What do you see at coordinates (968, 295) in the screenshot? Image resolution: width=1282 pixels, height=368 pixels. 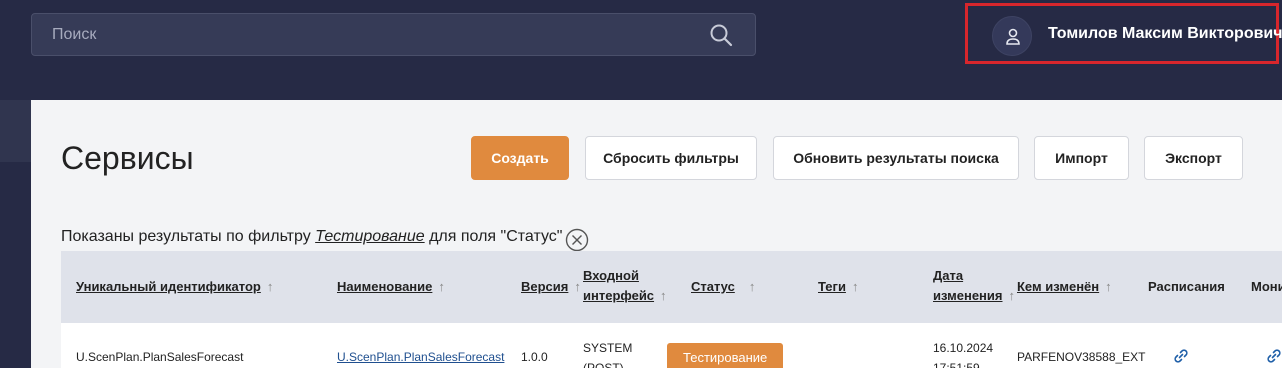 I see `col-changed-date-label-2: изменения` at bounding box center [968, 295].